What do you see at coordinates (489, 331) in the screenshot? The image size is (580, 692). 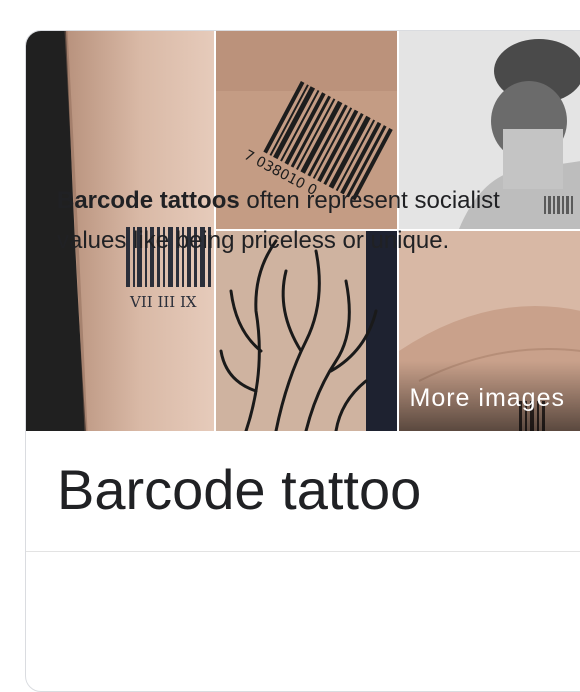 I see `more-images-tile: More images` at bounding box center [489, 331].